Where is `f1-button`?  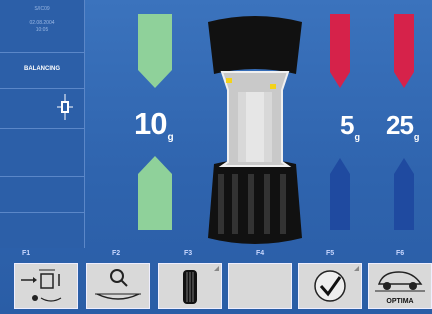
f1-button is located at coordinates (46, 286).